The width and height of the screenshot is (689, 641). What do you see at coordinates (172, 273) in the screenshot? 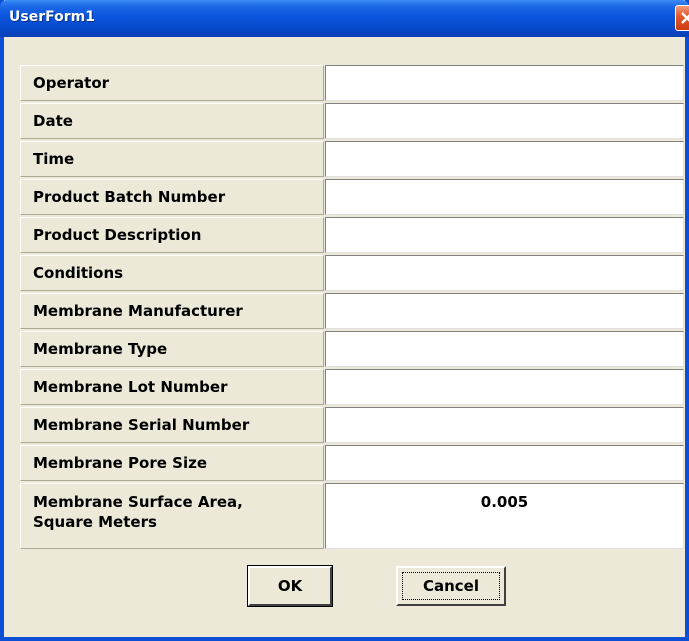
I see `conditions-label: Conditions` at bounding box center [172, 273].